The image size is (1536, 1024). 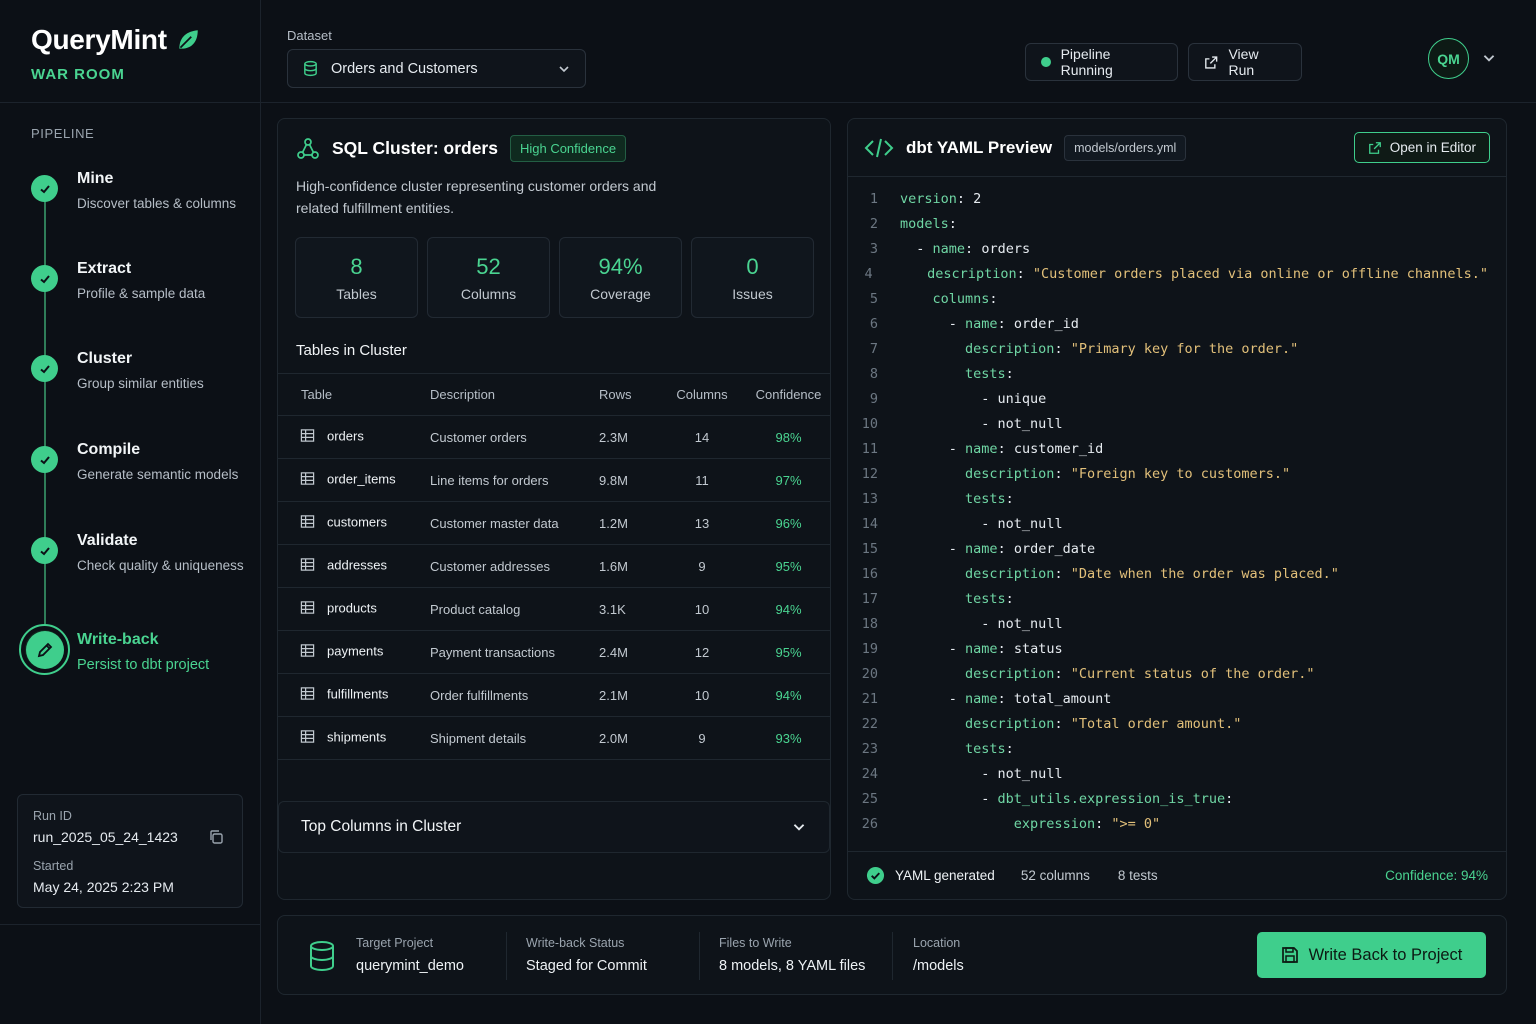 What do you see at coordinates (1245, 62) in the screenshot?
I see `view-run-button: View Run` at bounding box center [1245, 62].